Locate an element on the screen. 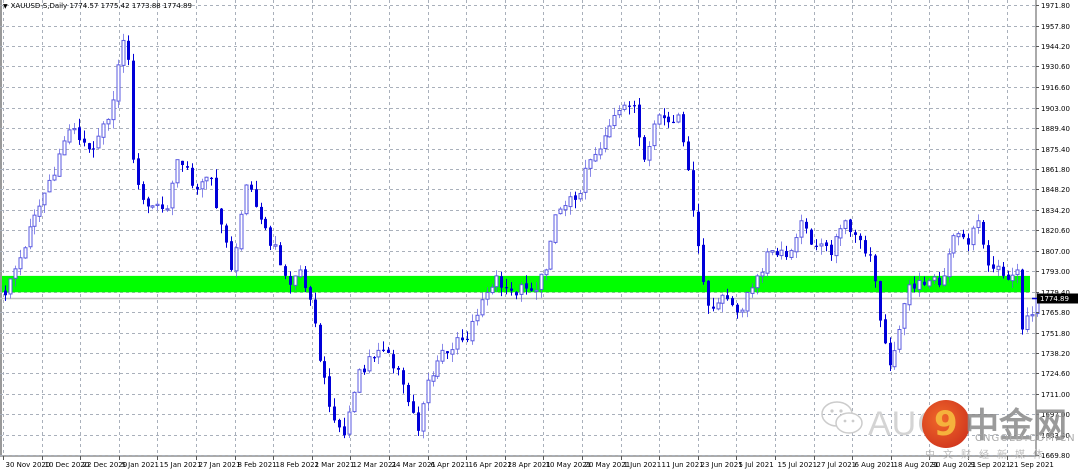 This screenshot has height=473, width=1080. x-tick-label: 22 Dec 2020 is located at coordinates (105, 465).